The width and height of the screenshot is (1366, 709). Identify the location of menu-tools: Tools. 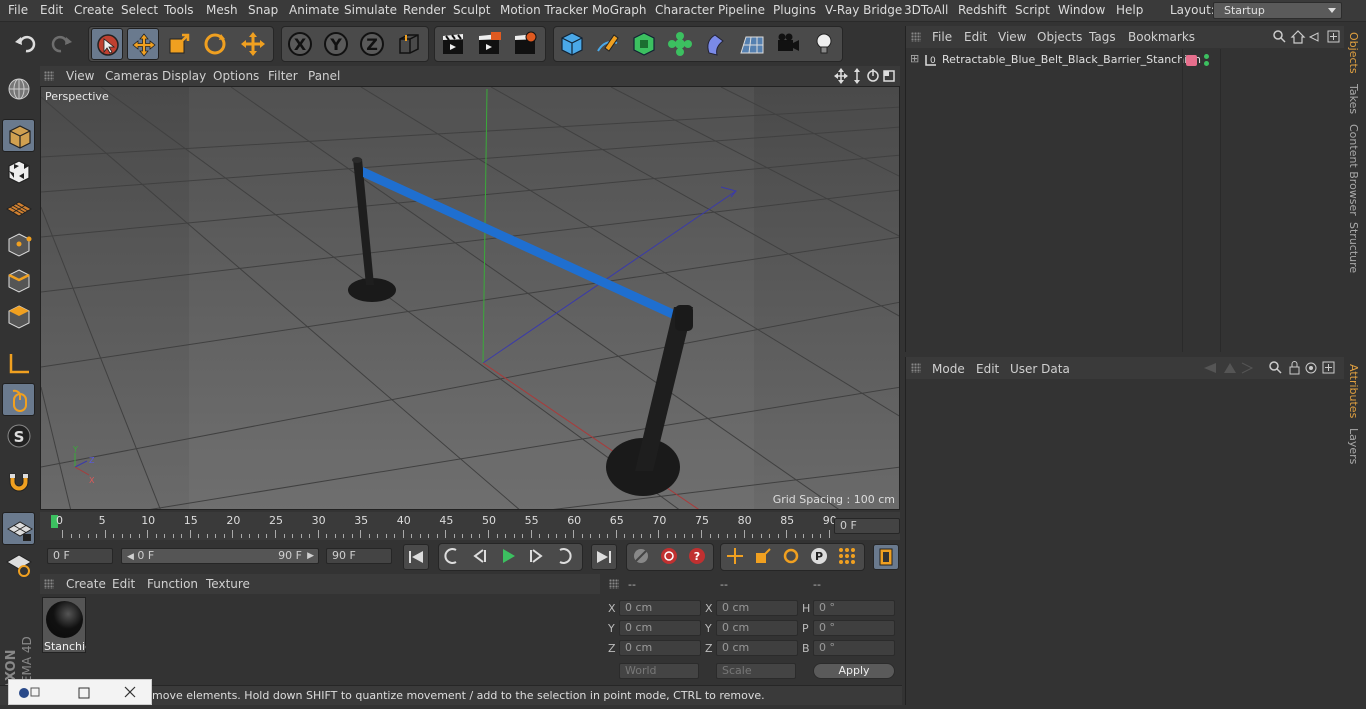
(179, 10).